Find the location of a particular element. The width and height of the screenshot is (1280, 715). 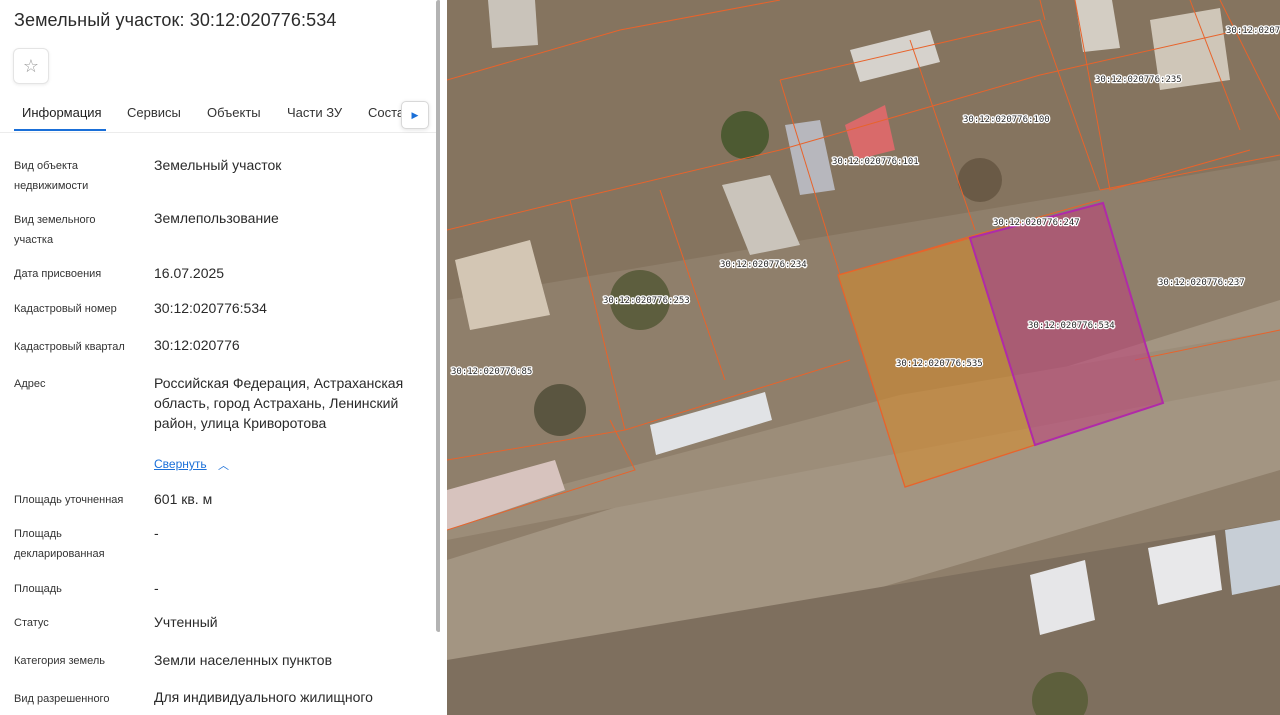

chevron-right-icon: ▶ is located at coordinates (415, 114).